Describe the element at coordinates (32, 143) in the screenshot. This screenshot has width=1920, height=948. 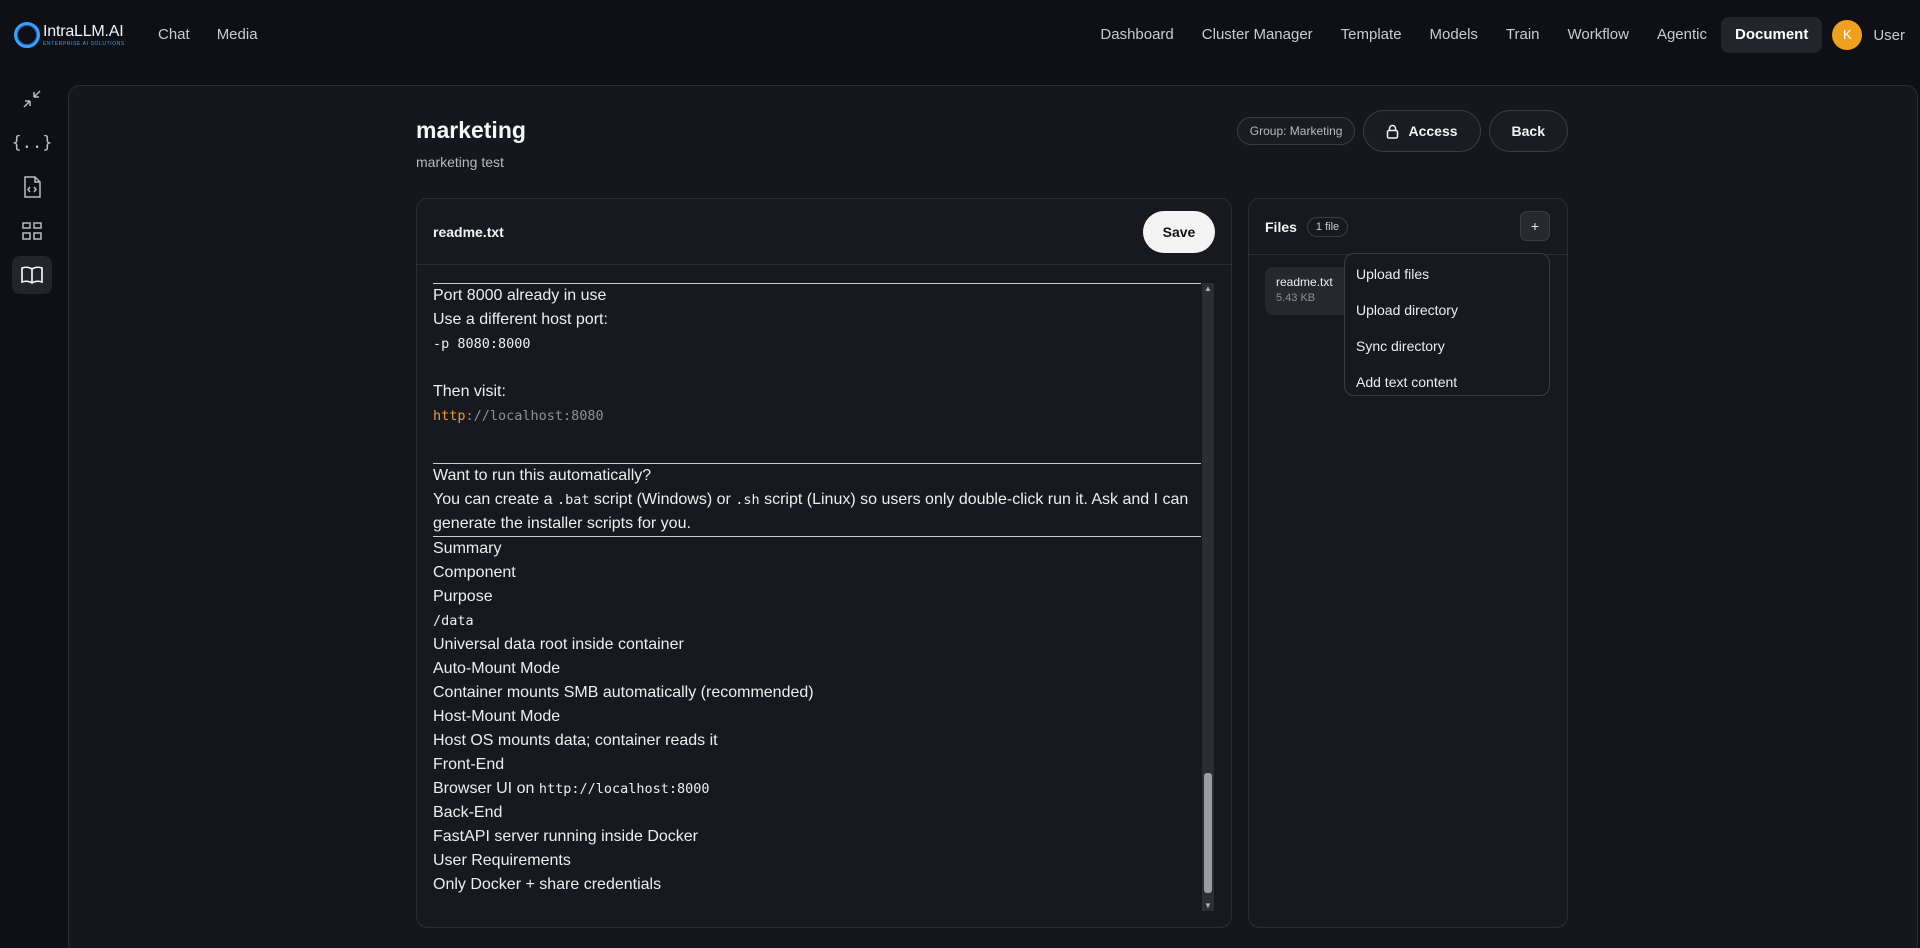
I see `braces-icon: {..}` at that location.